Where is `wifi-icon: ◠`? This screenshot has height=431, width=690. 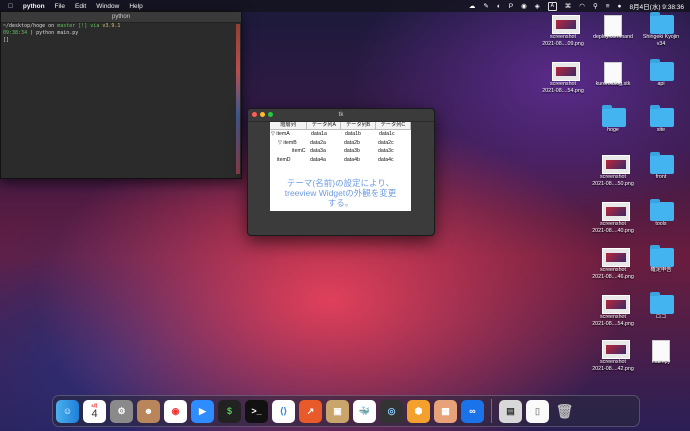
wifi-icon: ◠ is located at coordinates (582, 6).